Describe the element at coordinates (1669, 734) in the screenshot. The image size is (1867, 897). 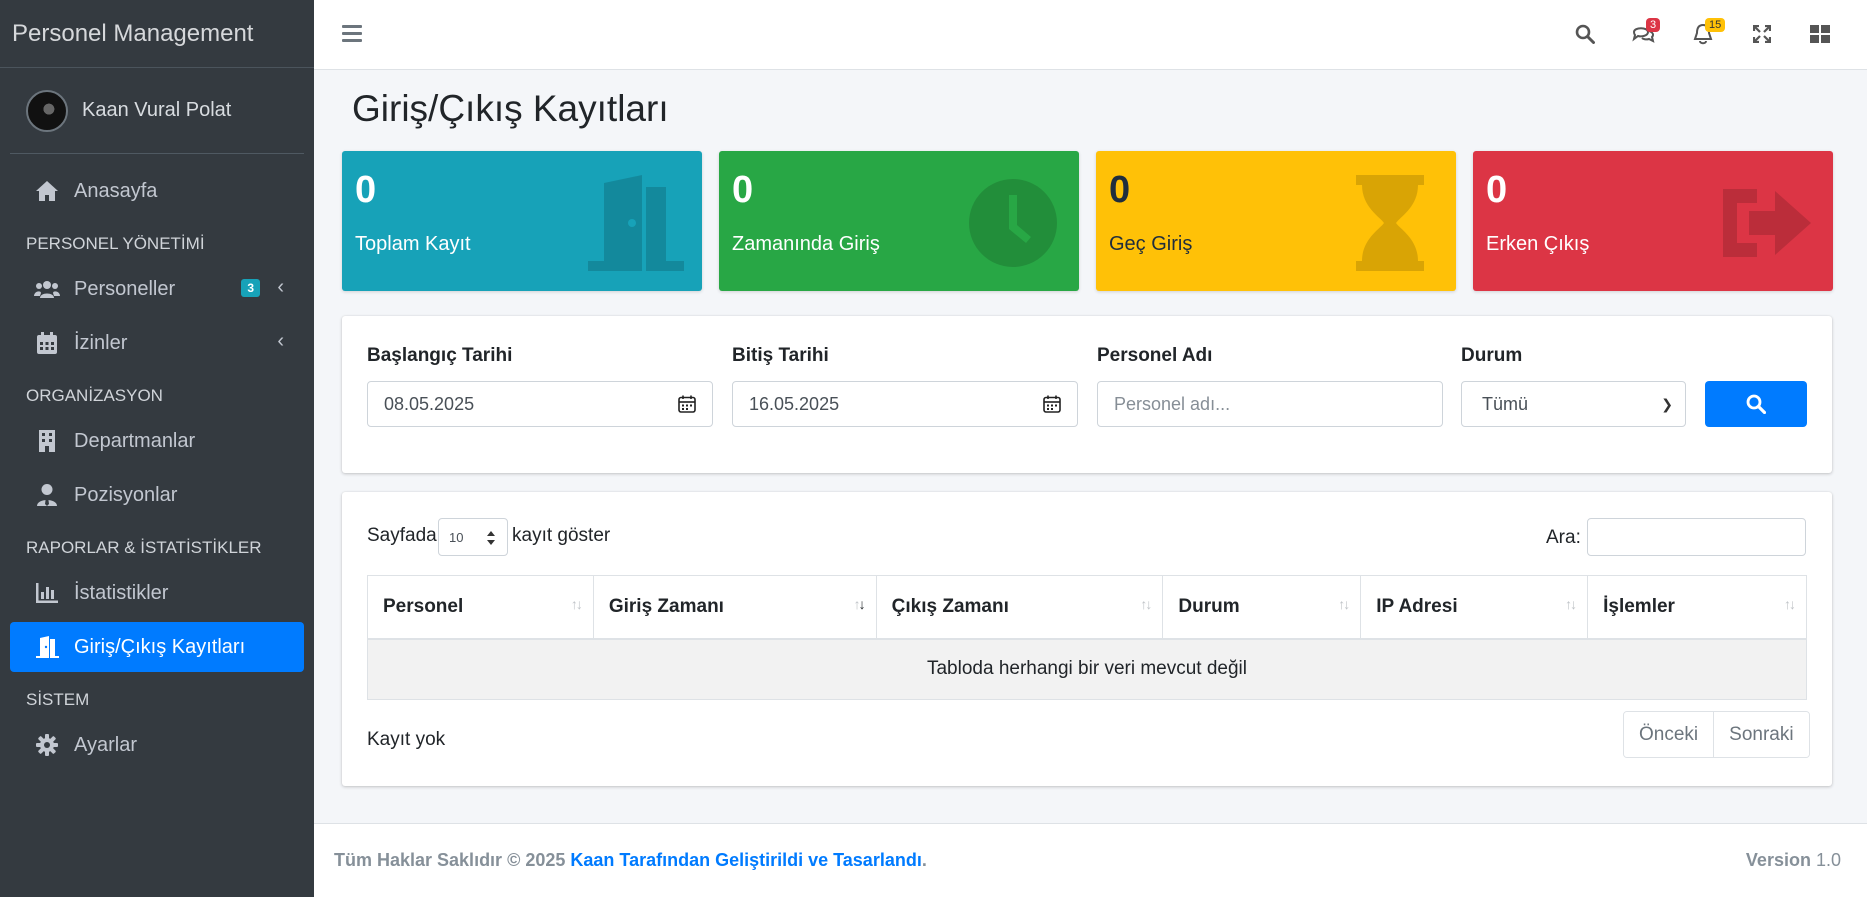
I see `previous-page-button: Önceki` at that location.